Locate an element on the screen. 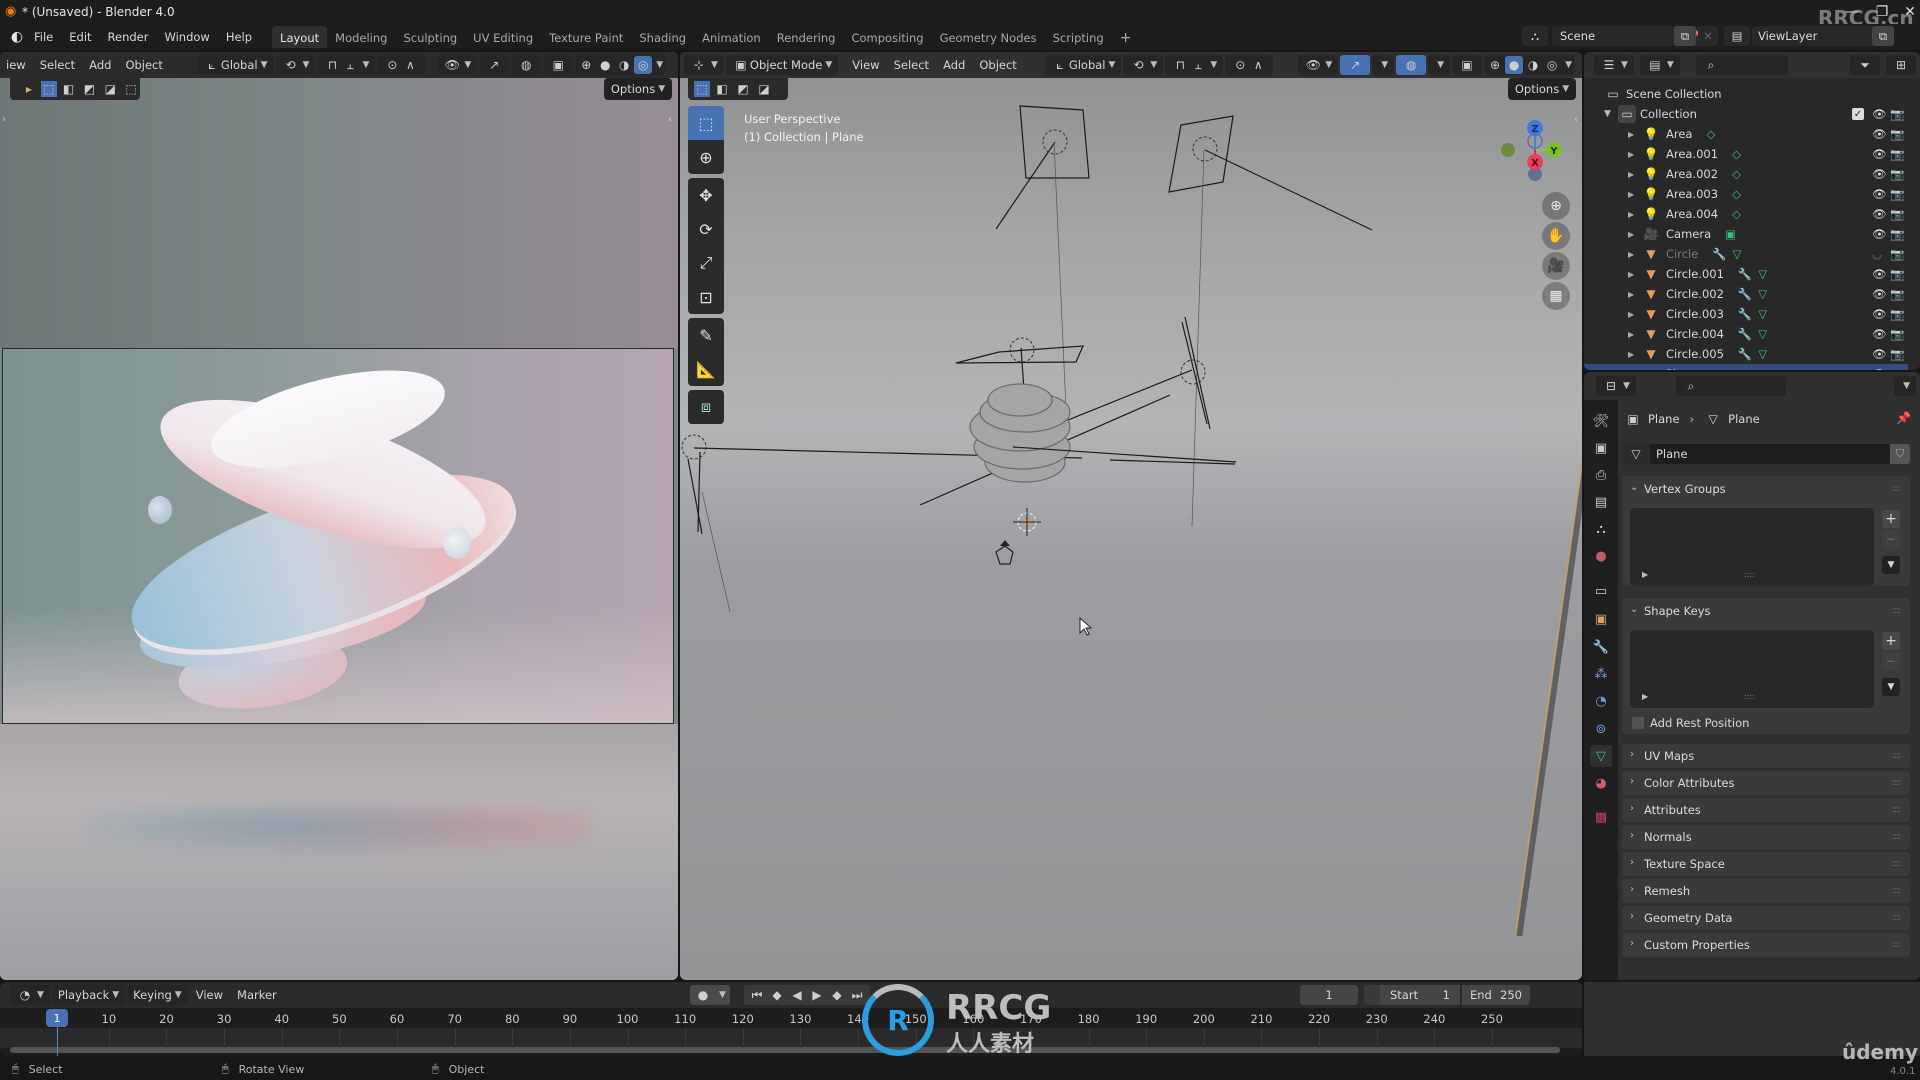 The width and height of the screenshot is (1920, 1080). outliner-item-label: Circle.003 is located at coordinates (1695, 314).